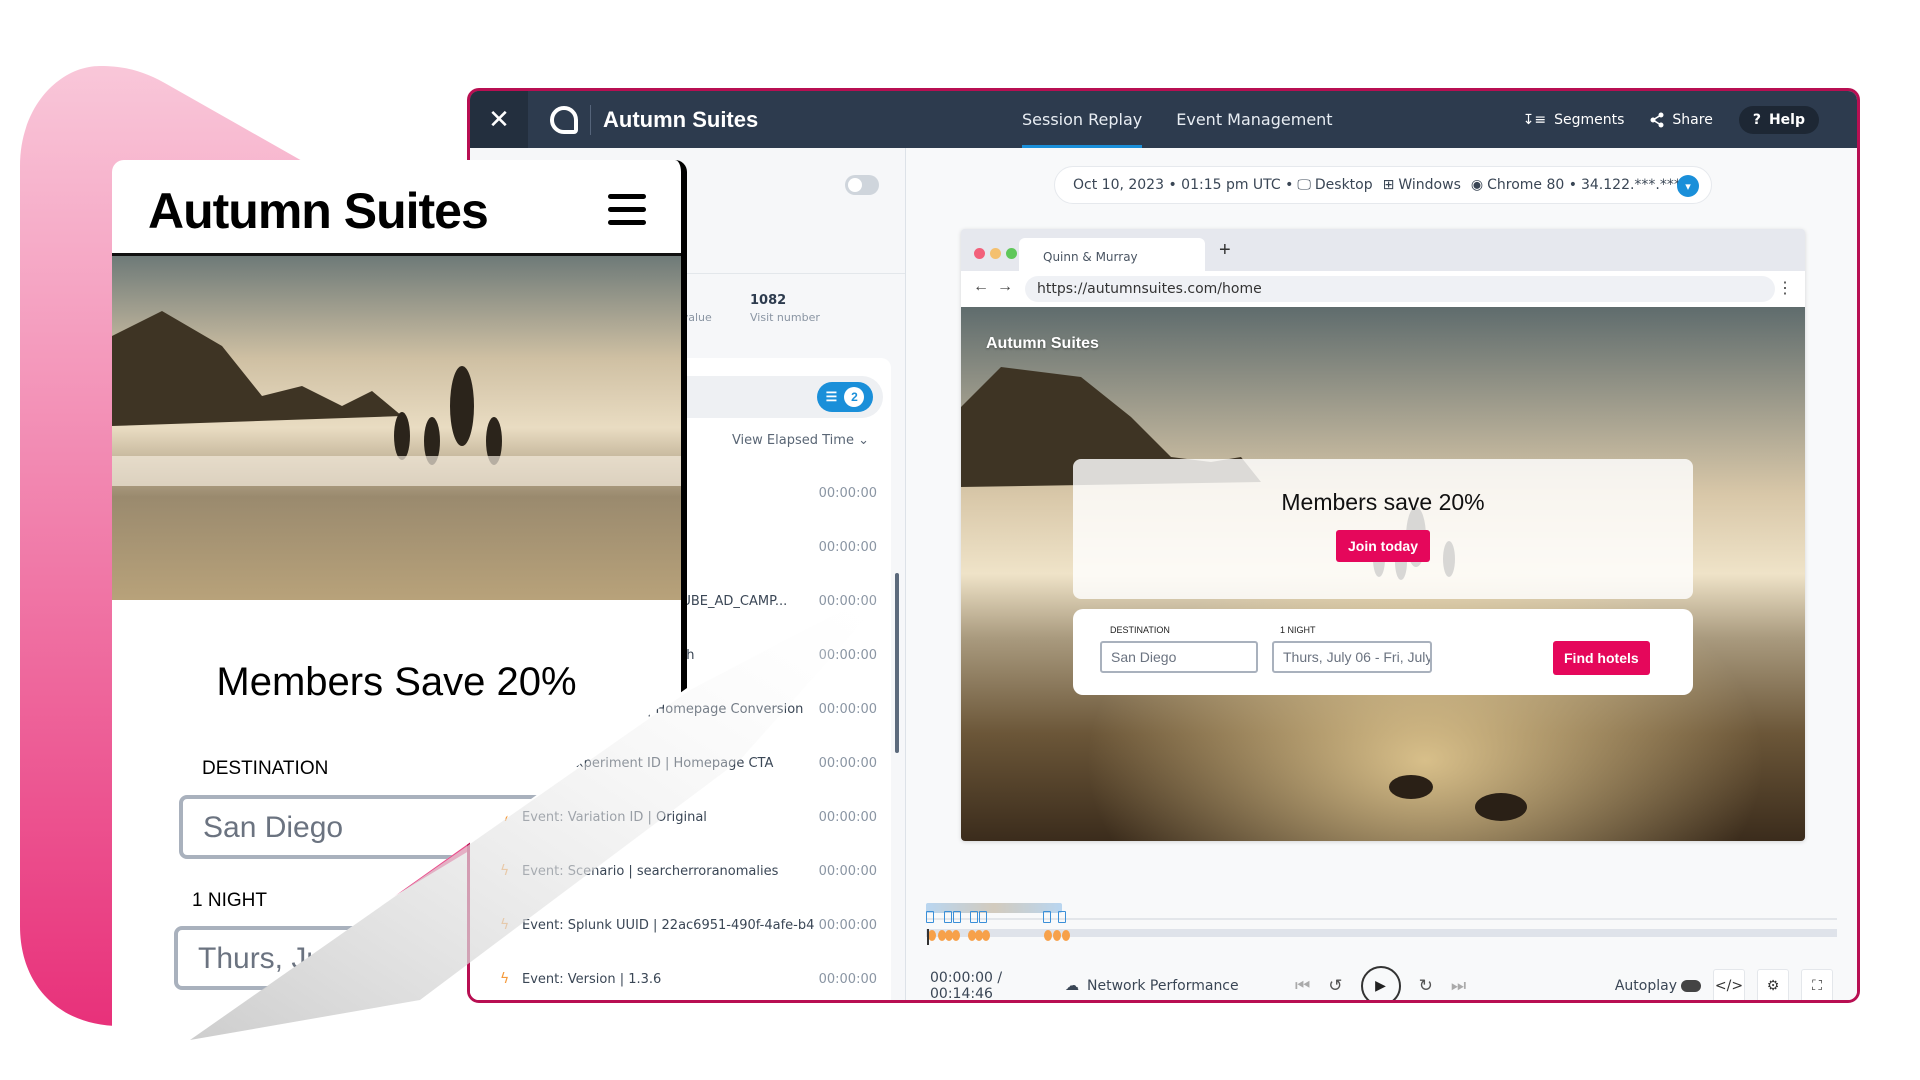 The image size is (1920, 1080). What do you see at coordinates (1082, 119) in the screenshot?
I see `tab-session-replay: Session Replay` at bounding box center [1082, 119].